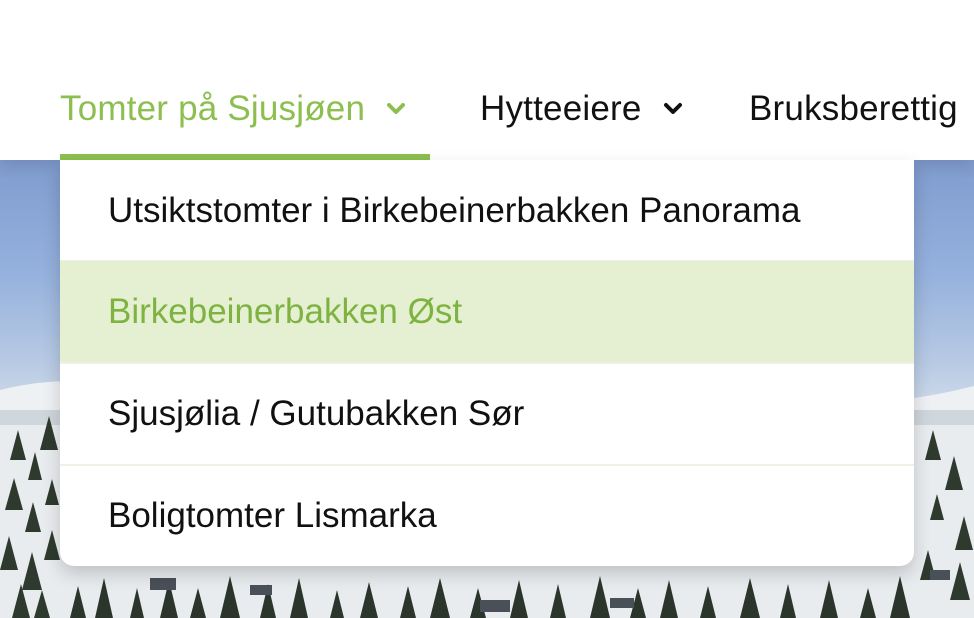  Describe the element at coordinates (213, 108) in the screenshot. I see `nav-item-label: Tomter på Sjusjøen` at that location.